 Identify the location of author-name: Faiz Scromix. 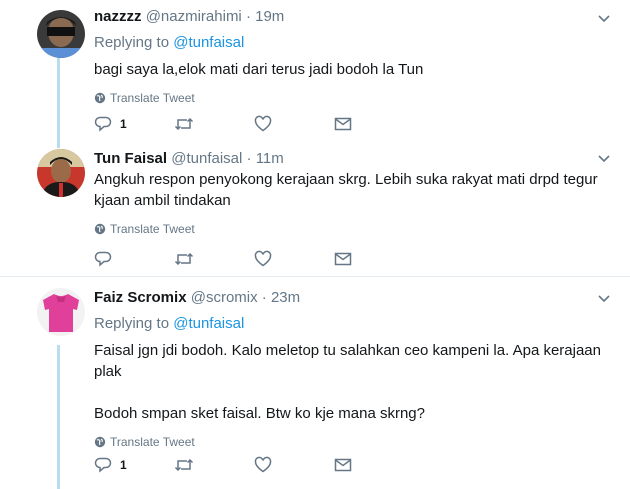
(140, 297).